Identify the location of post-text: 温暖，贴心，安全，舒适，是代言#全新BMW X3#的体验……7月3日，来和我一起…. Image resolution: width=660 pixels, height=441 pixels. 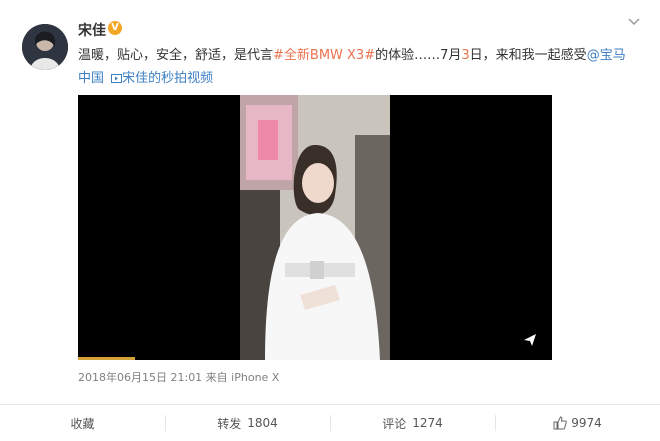
(358, 67).